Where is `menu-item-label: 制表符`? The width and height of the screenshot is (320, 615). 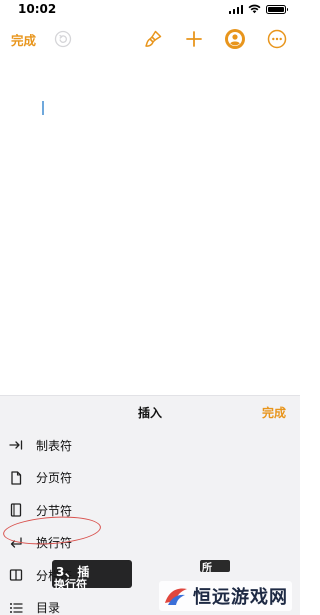 menu-item-label: 制表符 is located at coordinates (54, 445).